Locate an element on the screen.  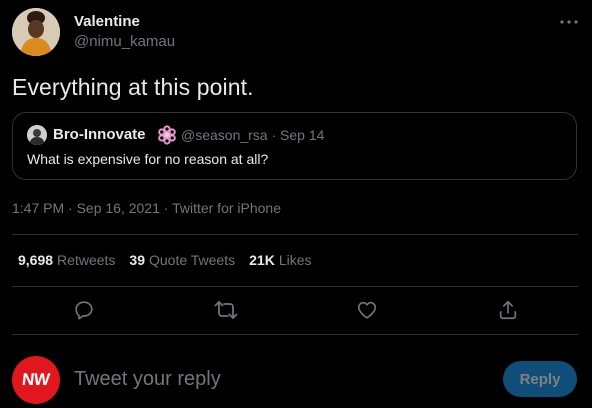
quote-tweets-stat: 39 Quote Tweets is located at coordinates (182, 260).